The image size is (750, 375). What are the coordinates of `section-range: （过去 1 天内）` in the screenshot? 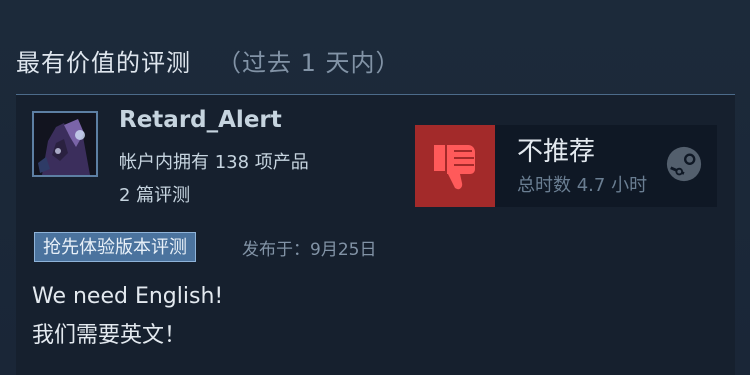 It's located at (309, 62).